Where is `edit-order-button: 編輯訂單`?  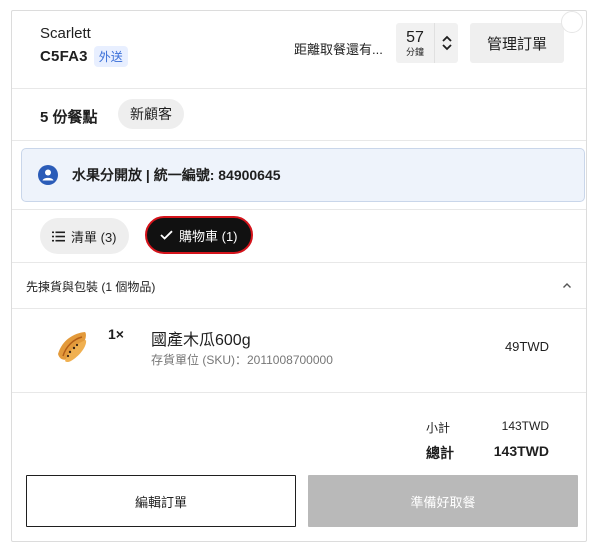
edit-order-button: 編輯訂單 is located at coordinates (161, 501).